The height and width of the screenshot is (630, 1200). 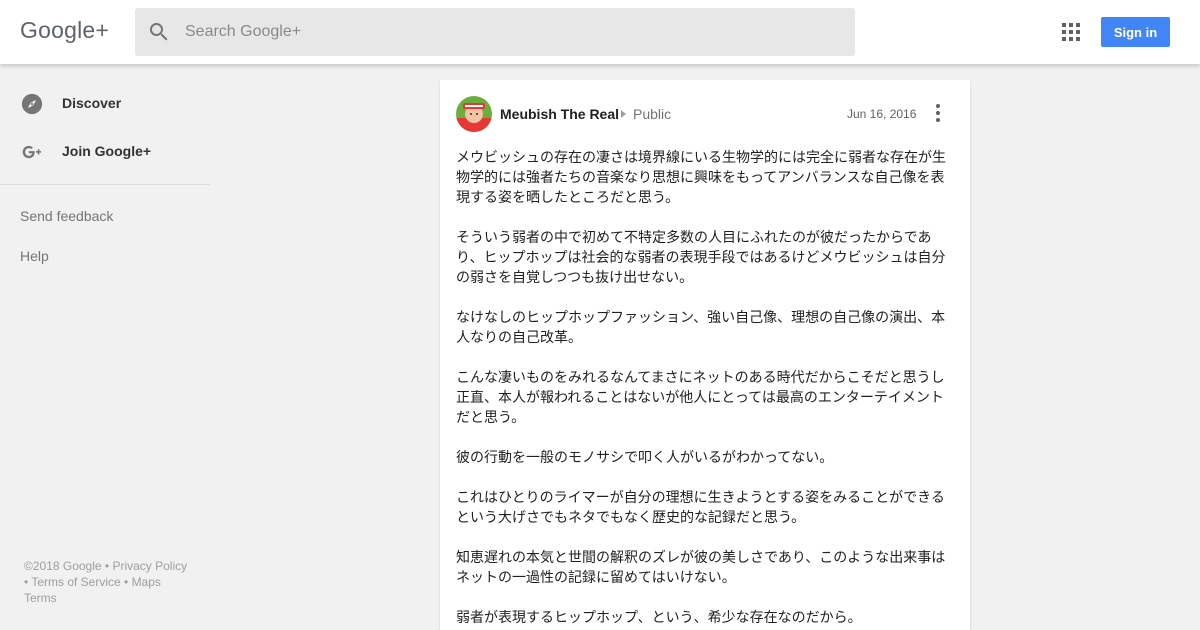 I want to click on top-bar: Google+ Sign in, so click(x=600, y=32).